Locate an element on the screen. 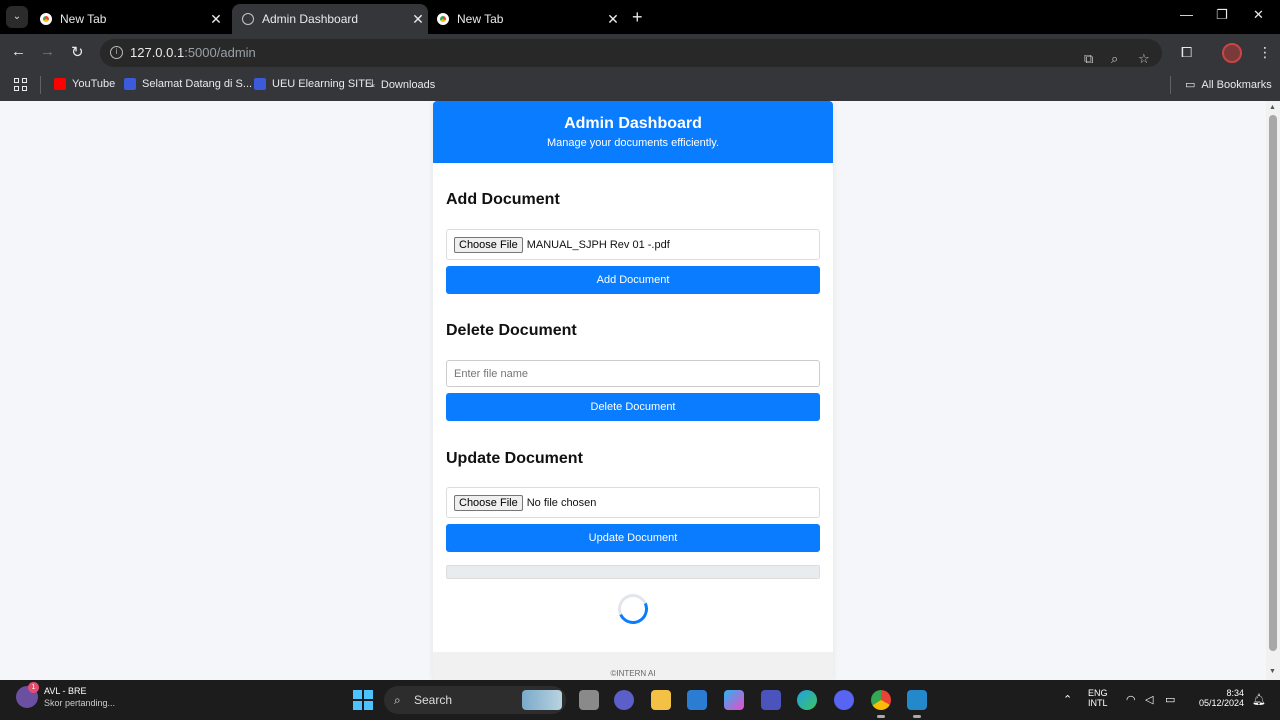  update-choose-file-button: Choose File is located at coordinates (488, 502).